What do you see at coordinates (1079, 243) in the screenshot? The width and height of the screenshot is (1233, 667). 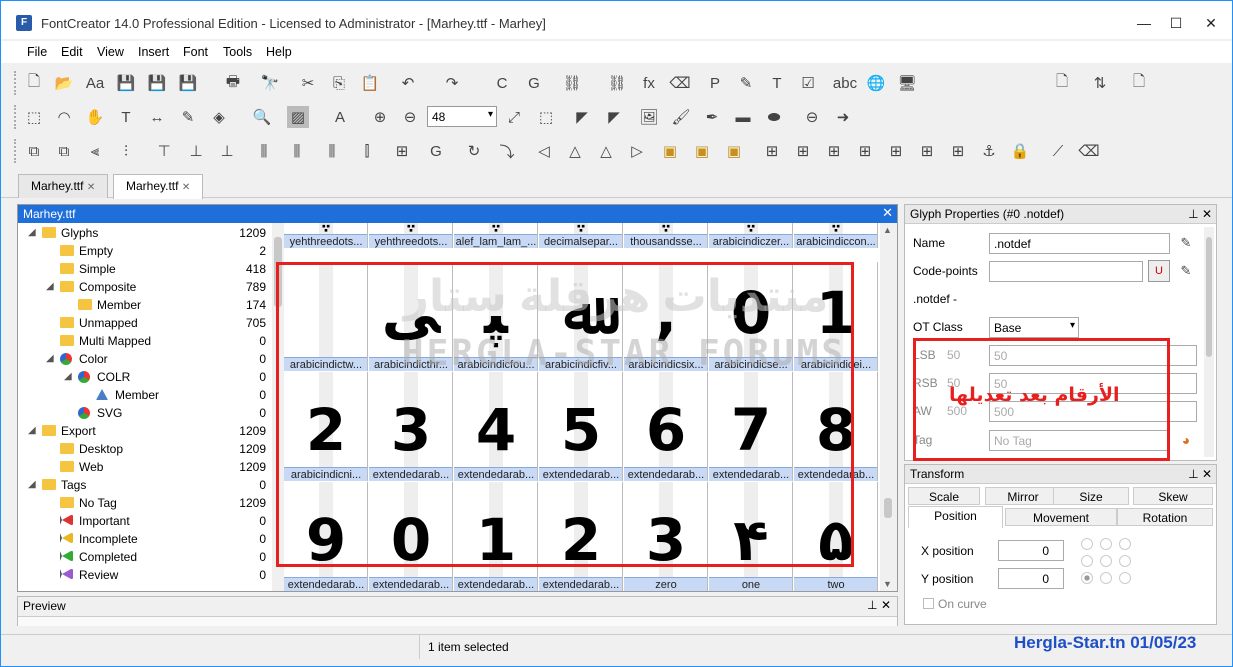 I see `name-field: .notdef` at bounding box center [1079, 243].